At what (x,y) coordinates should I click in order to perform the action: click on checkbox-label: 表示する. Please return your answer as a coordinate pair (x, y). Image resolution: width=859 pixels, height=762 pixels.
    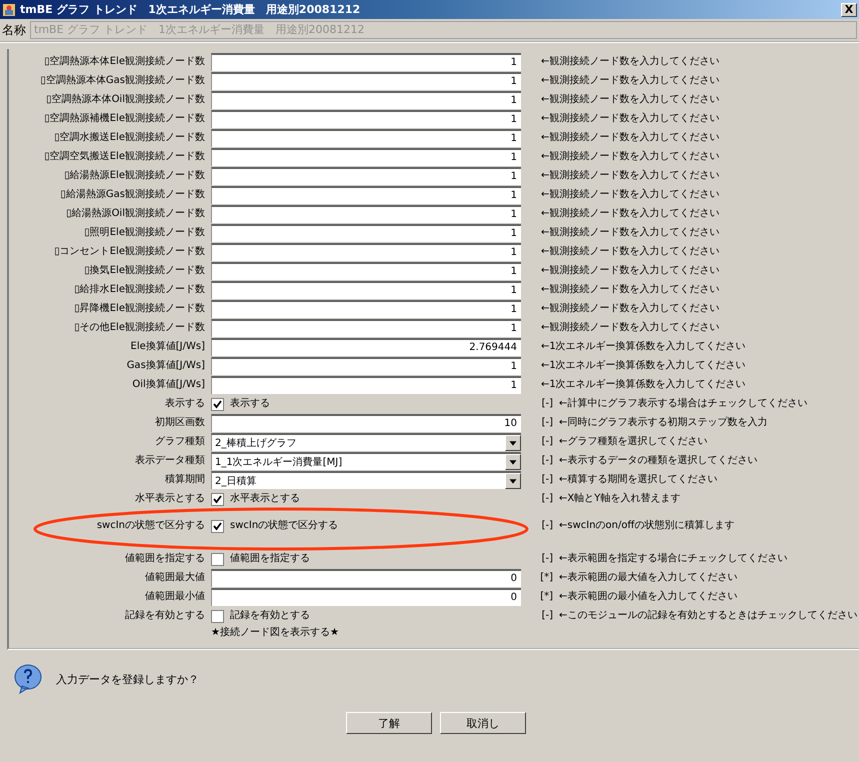
    Looking at the image, I should click on (250, 404).